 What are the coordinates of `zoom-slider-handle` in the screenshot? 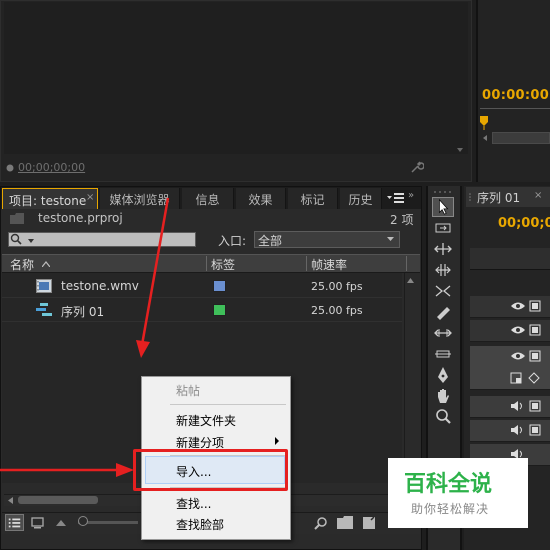 It's located at (83, 521).